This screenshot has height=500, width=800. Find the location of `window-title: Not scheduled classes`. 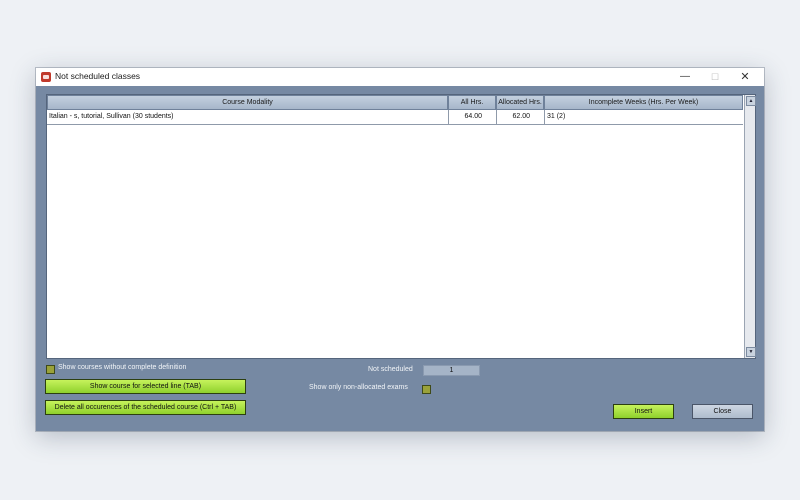

window-title: Not scheduled classes is located at coordinates (98, 76).